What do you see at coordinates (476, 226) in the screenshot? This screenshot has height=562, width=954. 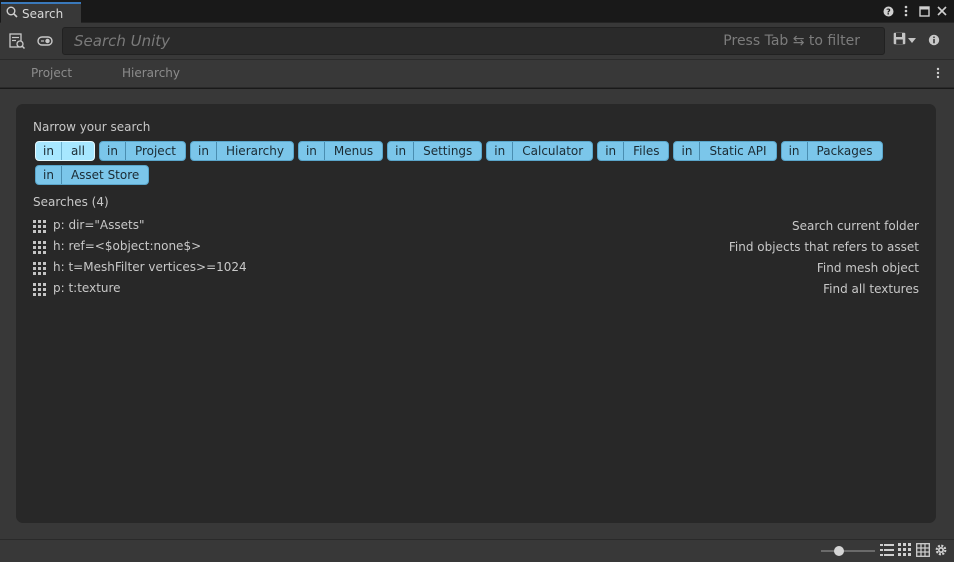 I see `saved-search-row: p: dir="Assets" Search current folder` at bounding box center [476, 226].